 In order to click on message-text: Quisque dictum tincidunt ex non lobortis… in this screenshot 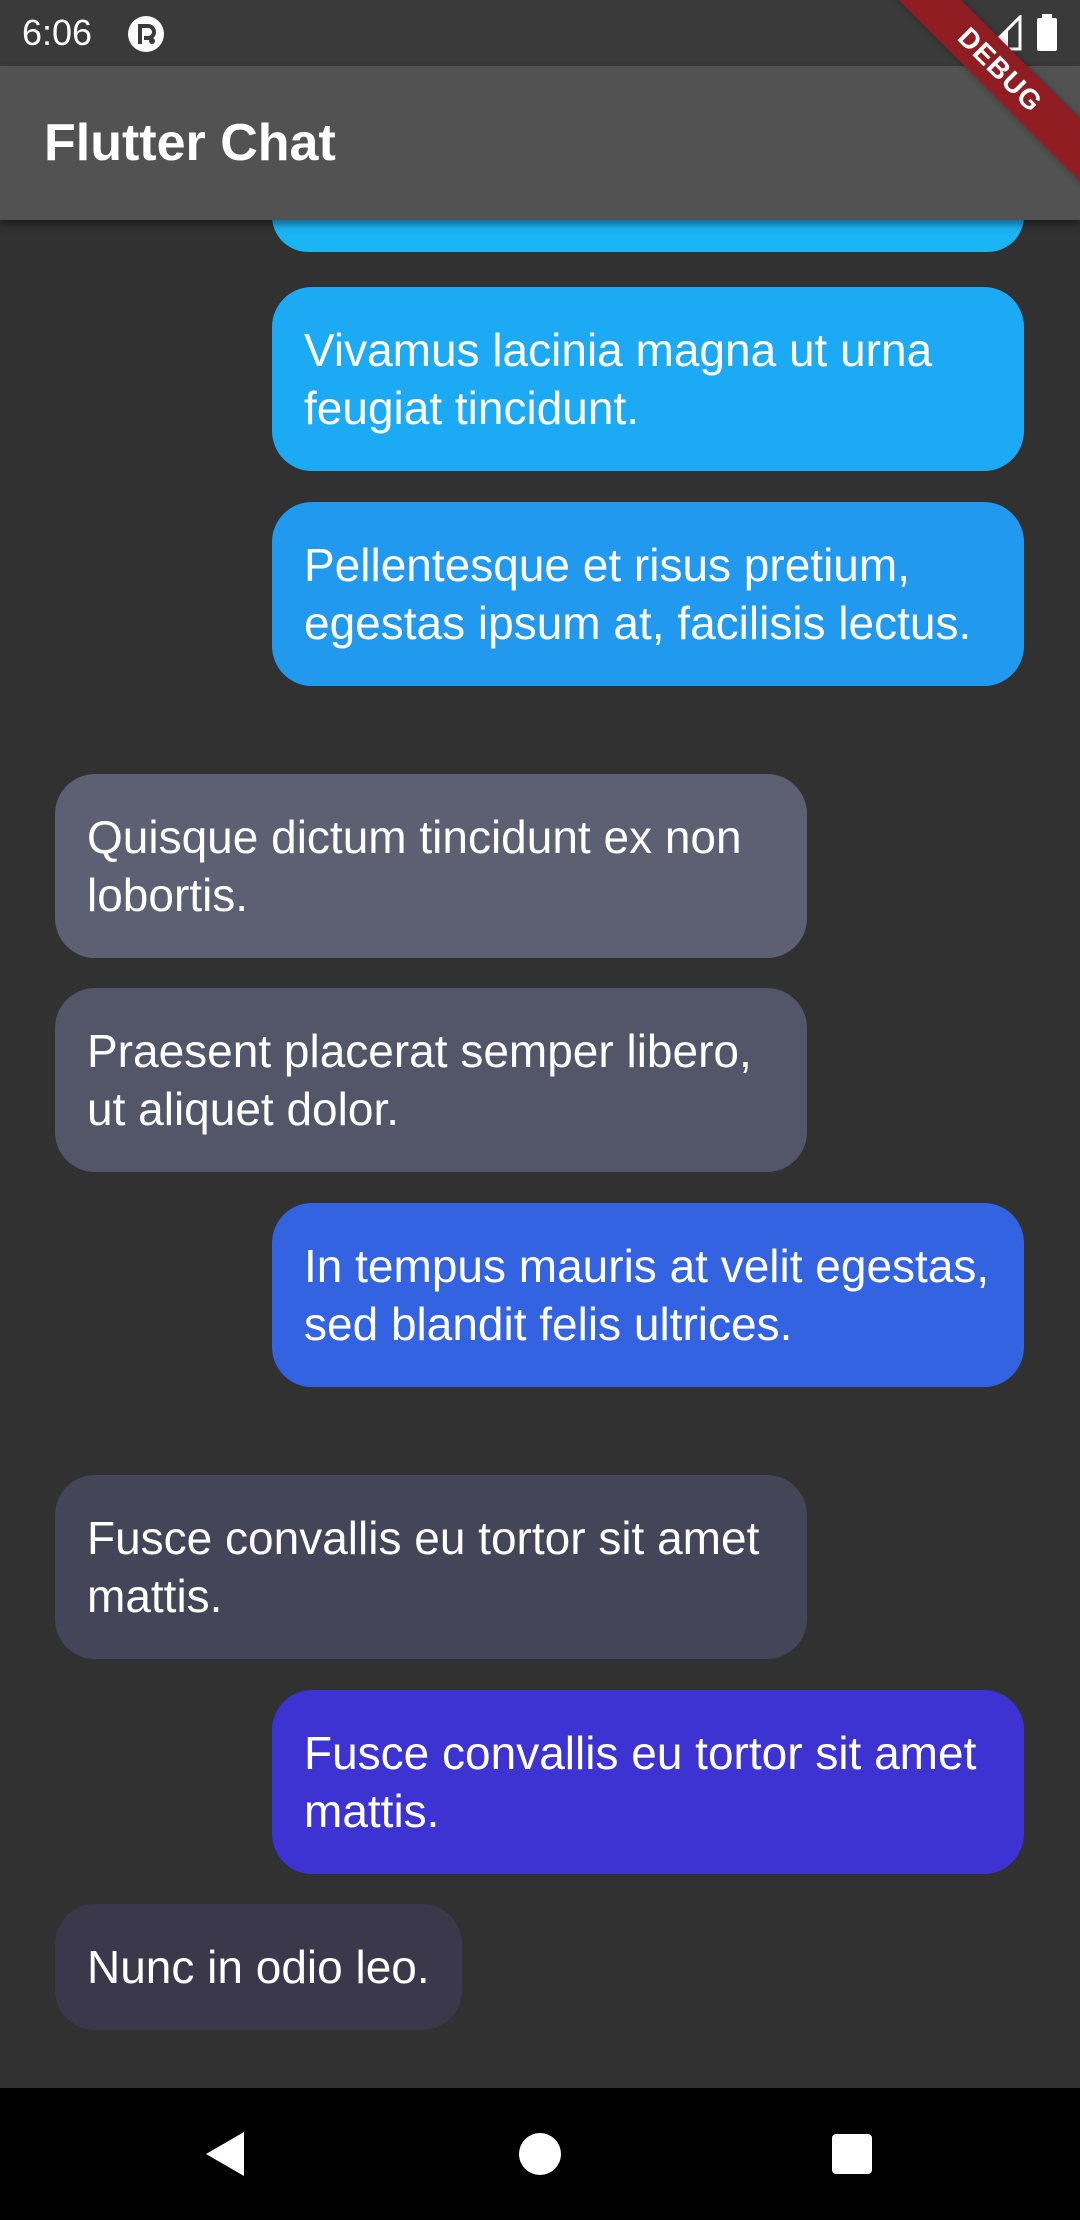, I will do `click(414, 866)`.